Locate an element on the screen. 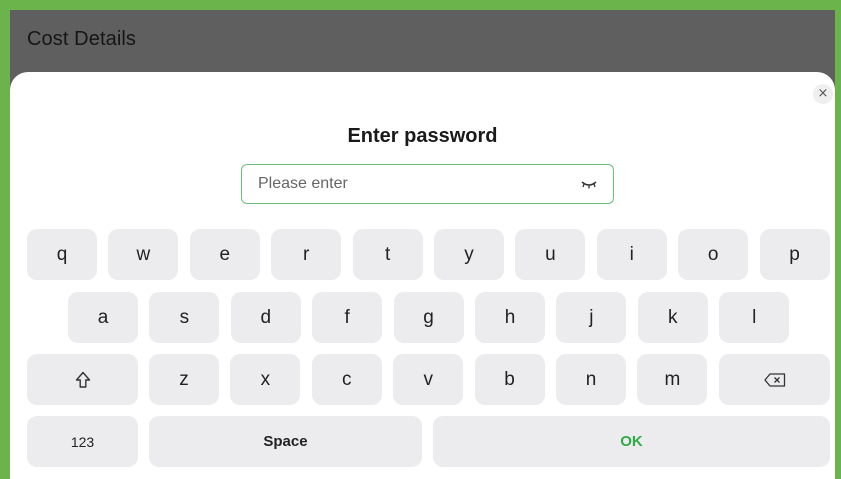  key-o-label: o is located at coordinates (713, 254).